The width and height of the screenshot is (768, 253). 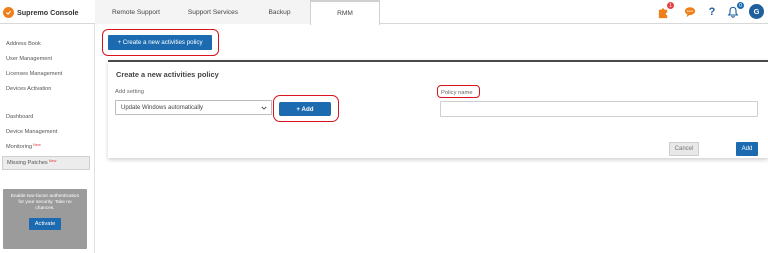 What do you see at coordinates (47, 44) in the screenshot?
I see `sidebar-item-address-book: Address Book` at bounding box center [47, 44].